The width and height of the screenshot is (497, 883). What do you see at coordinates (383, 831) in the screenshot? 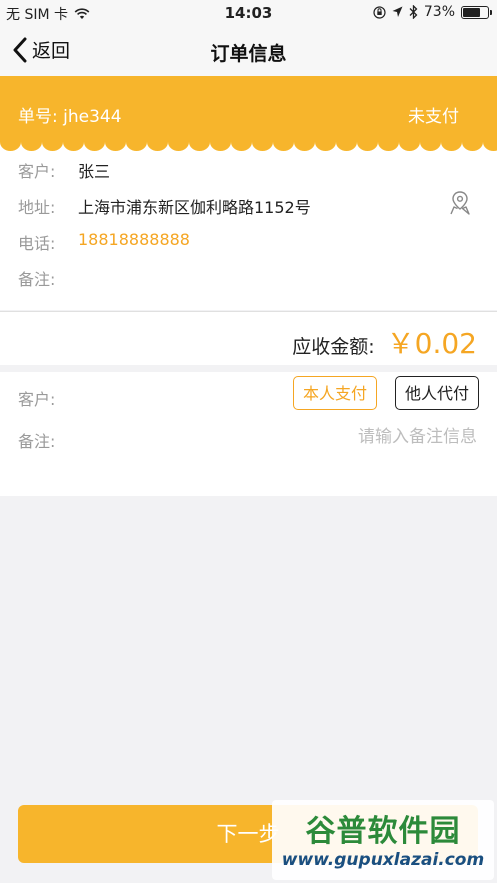
I see `watermark-title: 谷普软件园` at bounding box center [383, 831].